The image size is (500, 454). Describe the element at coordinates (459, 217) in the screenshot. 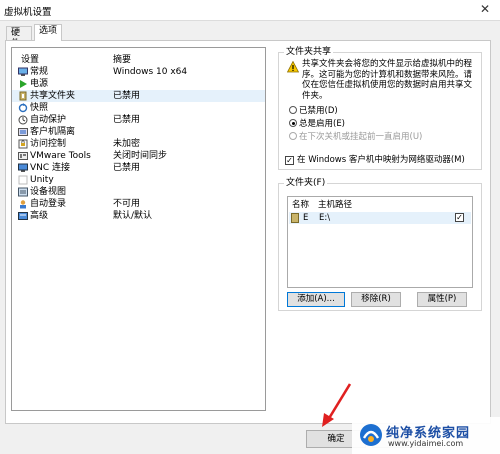

I see `folder-enabled-checkbox: ✓` at that location.